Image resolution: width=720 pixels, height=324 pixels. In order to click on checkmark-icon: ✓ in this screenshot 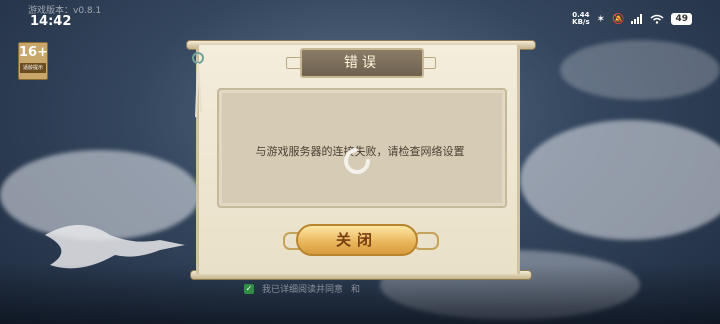, I will do `click(249, 288)`.